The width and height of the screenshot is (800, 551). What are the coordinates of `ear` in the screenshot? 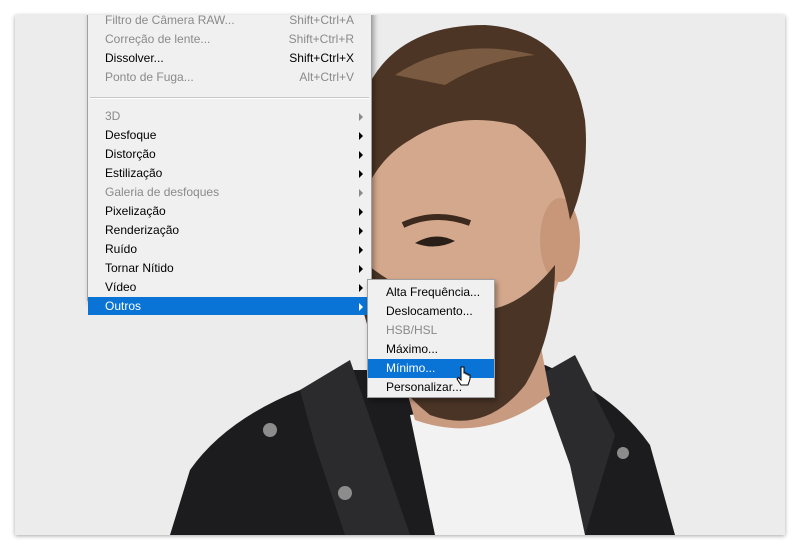 It's located at (560, 240).